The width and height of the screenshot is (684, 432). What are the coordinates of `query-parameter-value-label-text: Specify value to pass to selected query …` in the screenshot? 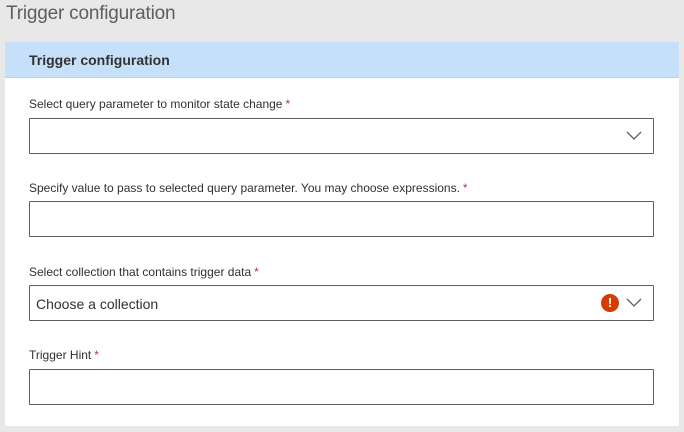 It's located at (244, 188).